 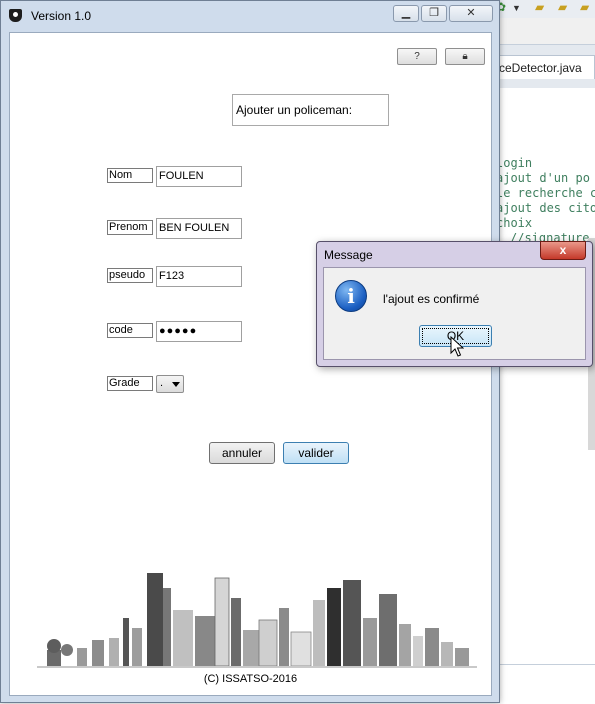 I want to click on code-label: code, so click(x=130, y=330).